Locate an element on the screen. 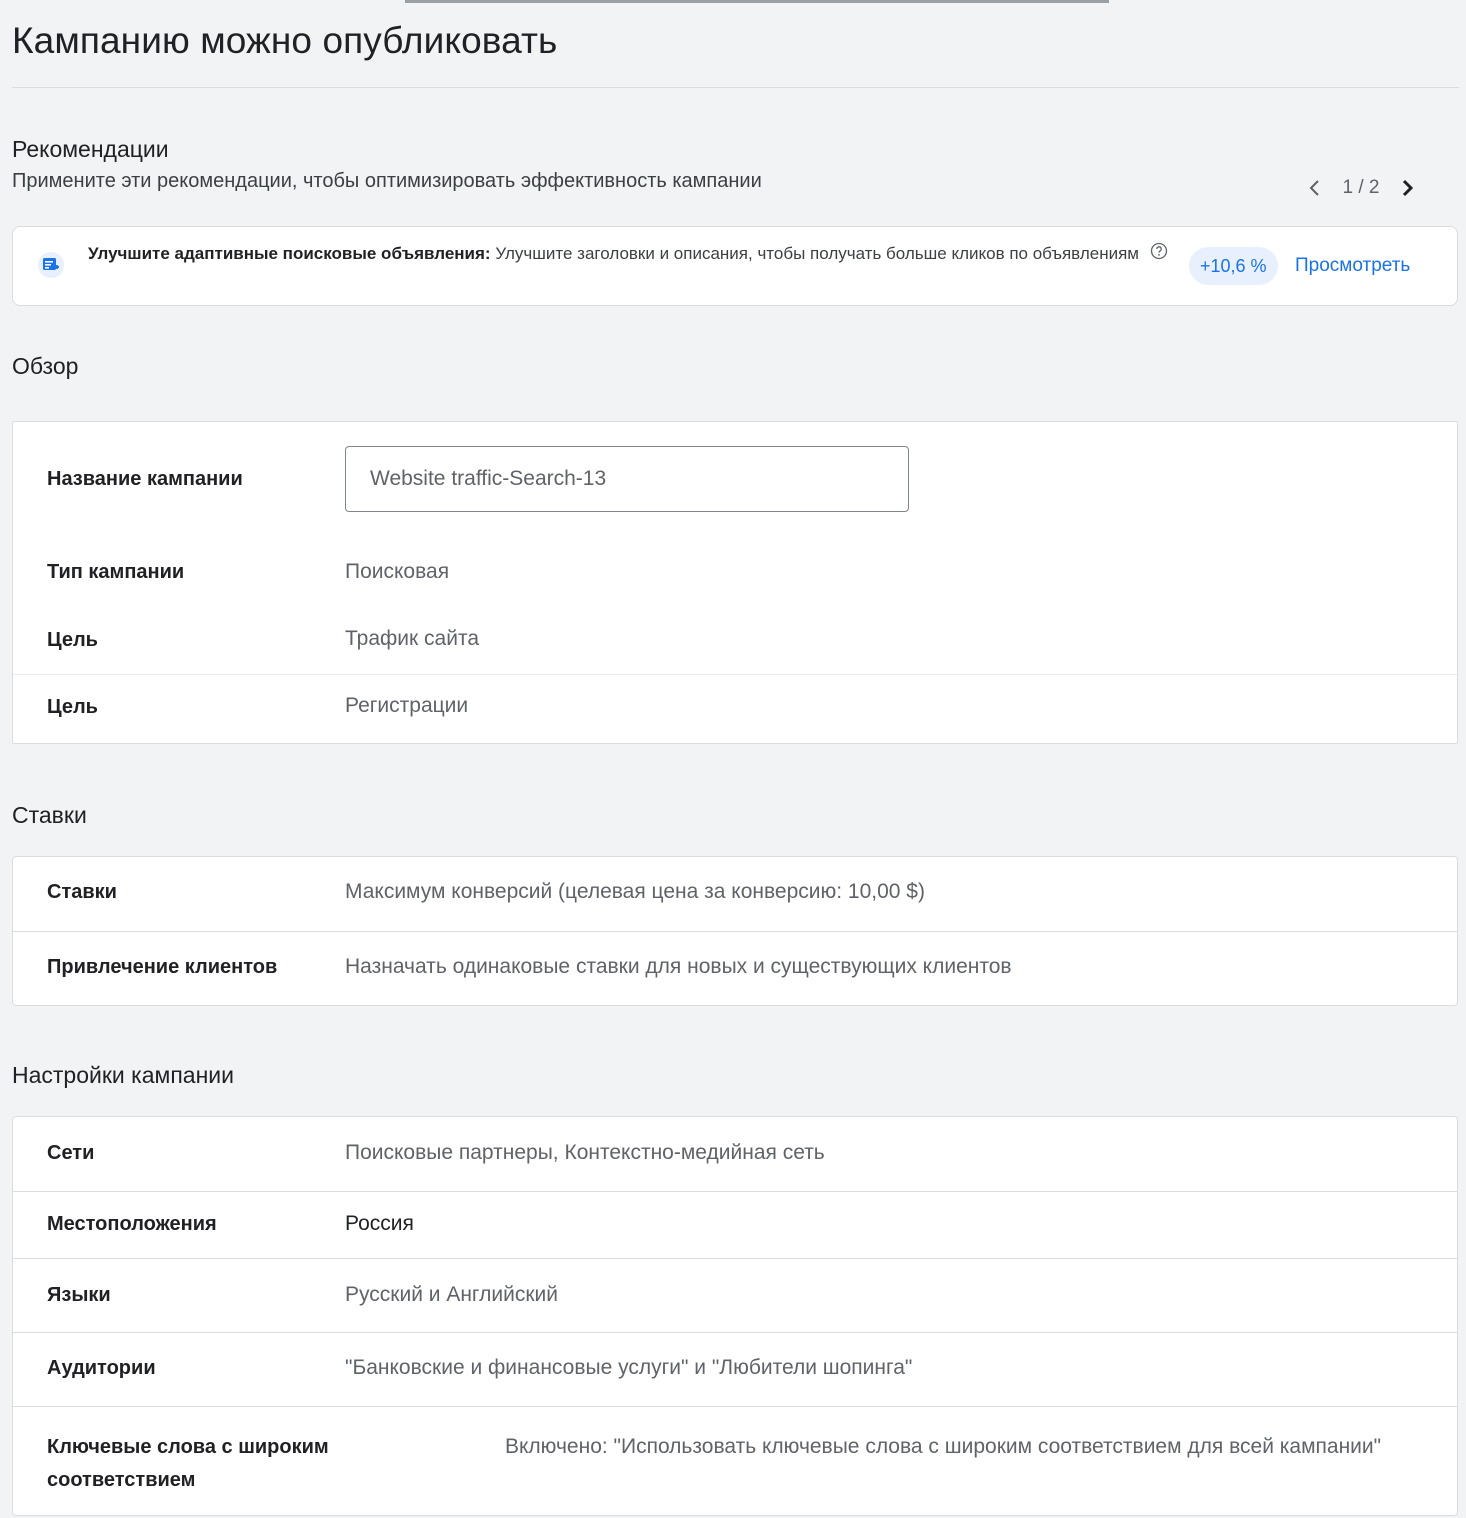  ad-edit-icon is located at coordinates (51, 265).